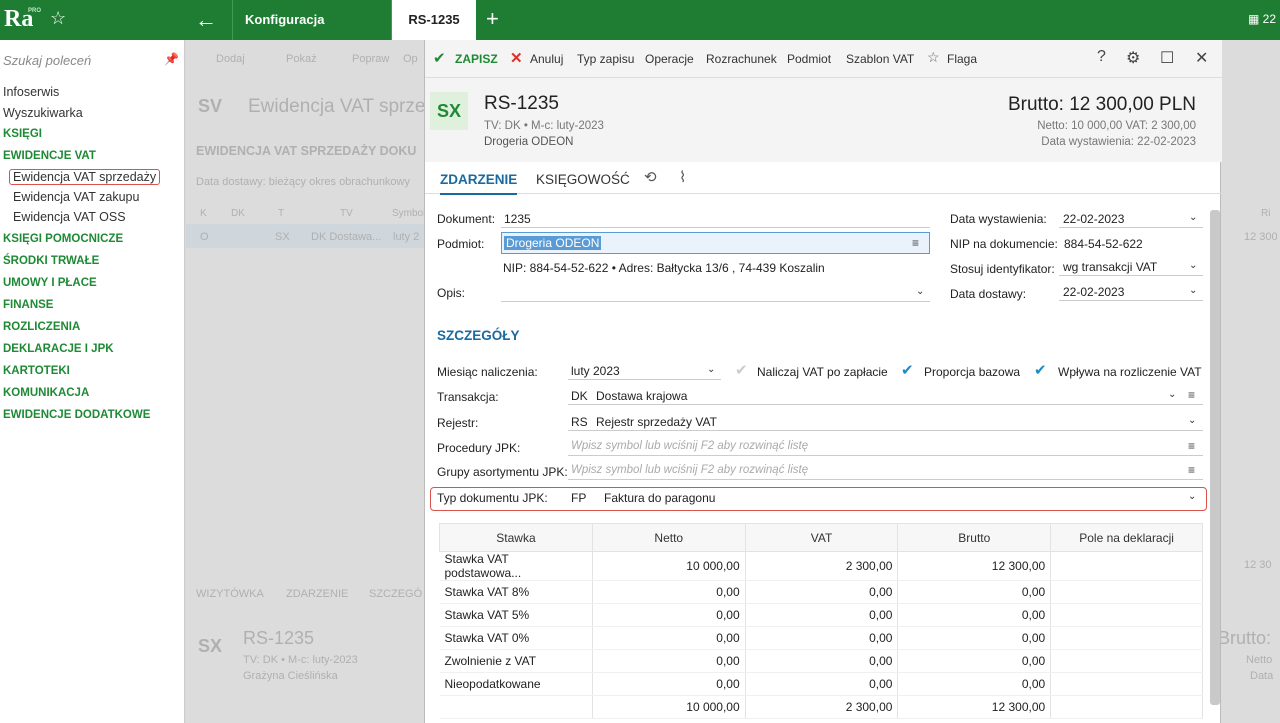 This screenshot has height=723, width=1280. Describe the element at coordinates (76, 415) in the screenshot. I see `sidebar-section-ewidencje-dodatkowe: EWIDENCJE DODATKOWE` at that location.